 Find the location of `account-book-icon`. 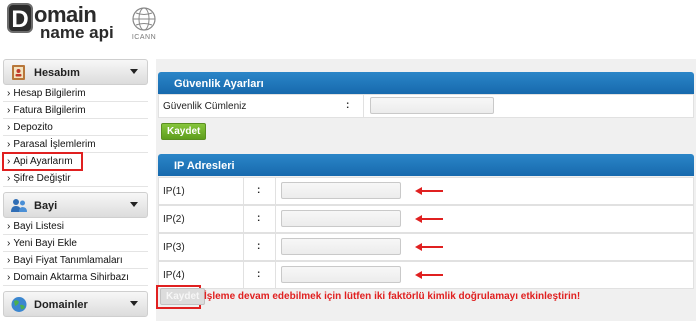

account-book-icon is located at coordinates (18, 72).